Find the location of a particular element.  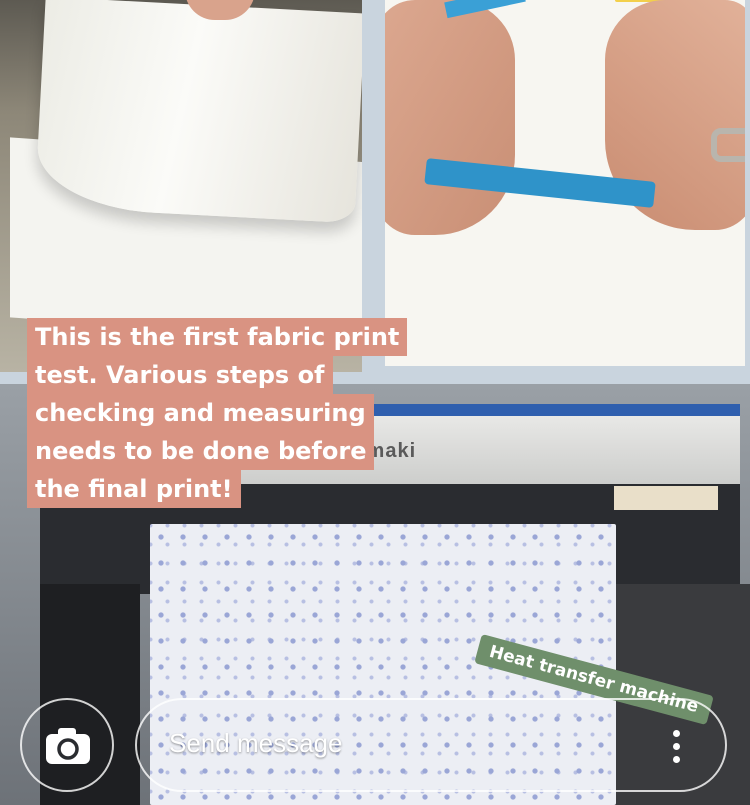

left-hand is located at coordinates (450, 117).